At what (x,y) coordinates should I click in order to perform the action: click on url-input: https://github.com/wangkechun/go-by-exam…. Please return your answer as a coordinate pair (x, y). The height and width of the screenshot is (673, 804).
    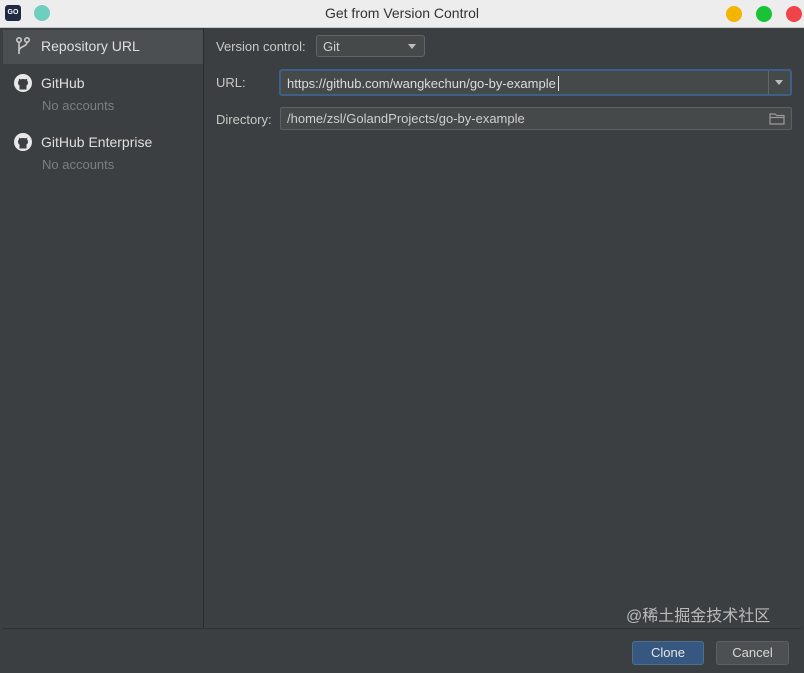
    Looking at the image, I should click on (535, 82).